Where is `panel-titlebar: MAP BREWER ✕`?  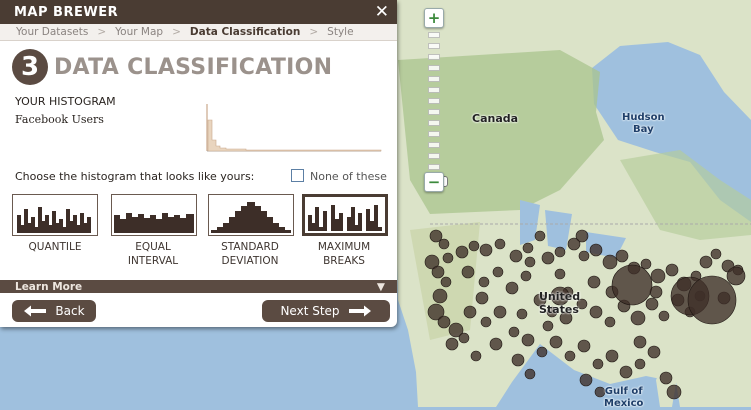
panel-titlebar: MAP BREWER ✕ is located at coordinates (198, 12).